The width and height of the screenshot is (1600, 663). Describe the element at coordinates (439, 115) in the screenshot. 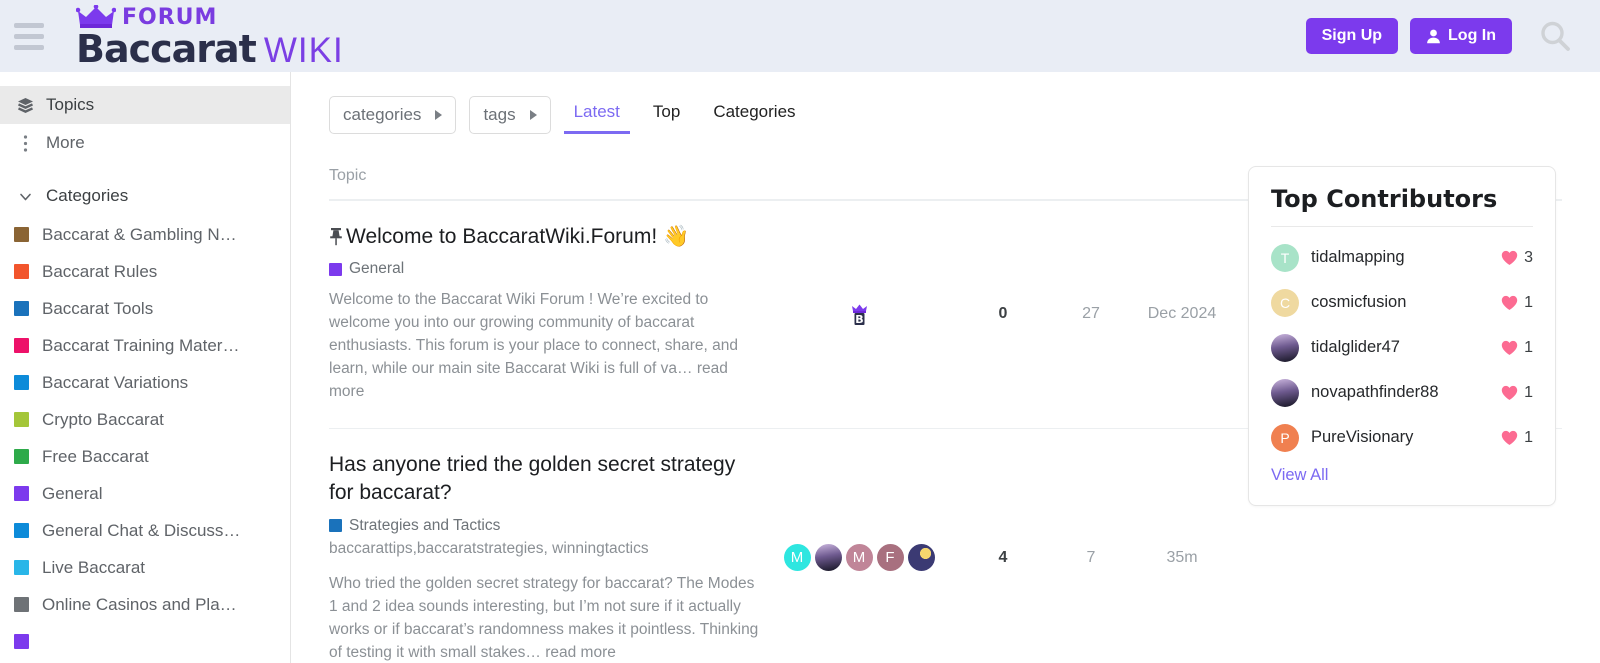

I see `caret-right-icon` at that location.